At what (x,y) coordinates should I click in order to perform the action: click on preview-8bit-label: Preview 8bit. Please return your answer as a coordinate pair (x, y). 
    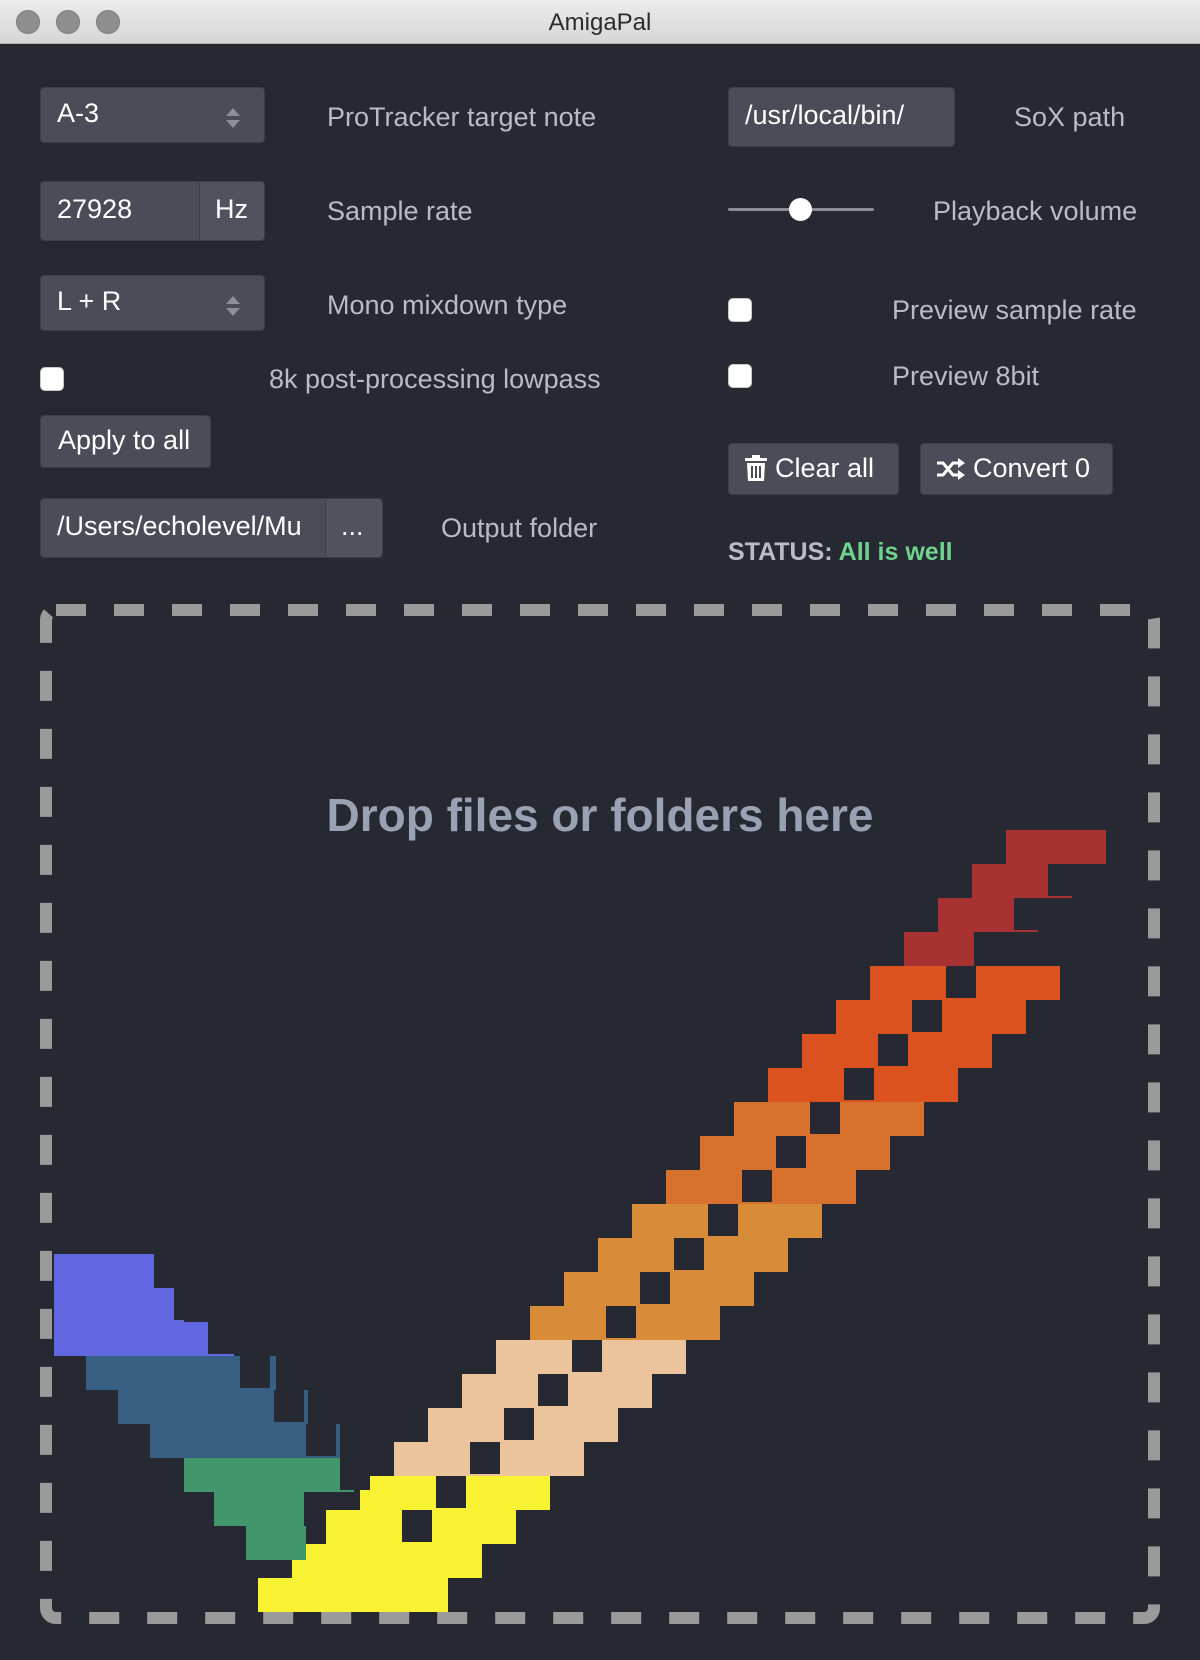
    Looking at the image, I should click on (966, 376).